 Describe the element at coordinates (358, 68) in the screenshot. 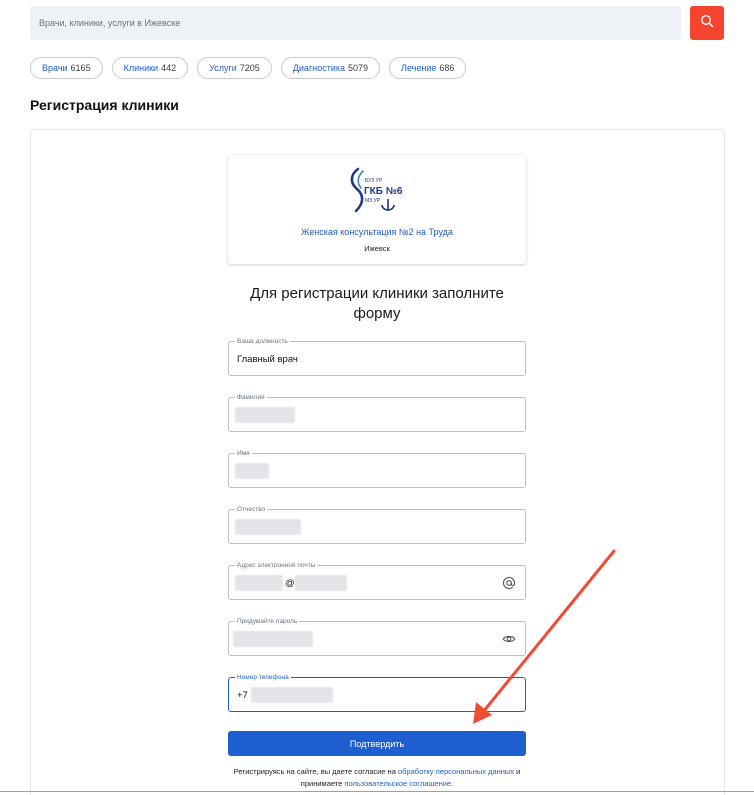

I see `chip-count: 5079` at that location.